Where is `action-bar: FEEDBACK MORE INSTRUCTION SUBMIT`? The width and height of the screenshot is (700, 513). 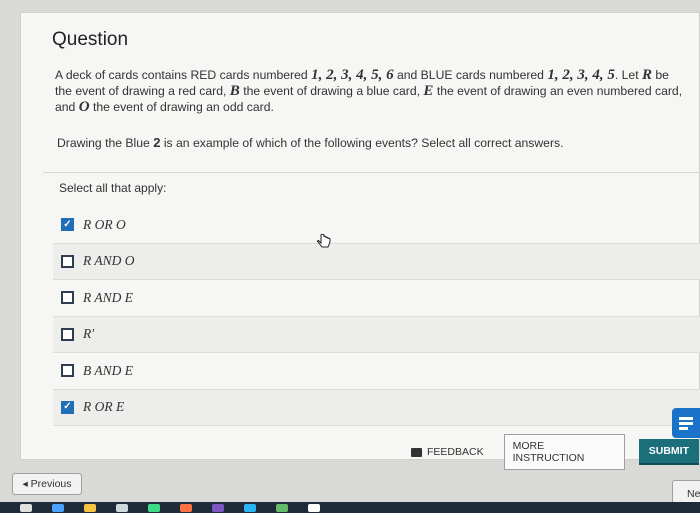
action-bar: FEEDBACK MORE INSTRUCTION SUBMIT is located at coordinates (555, 452).